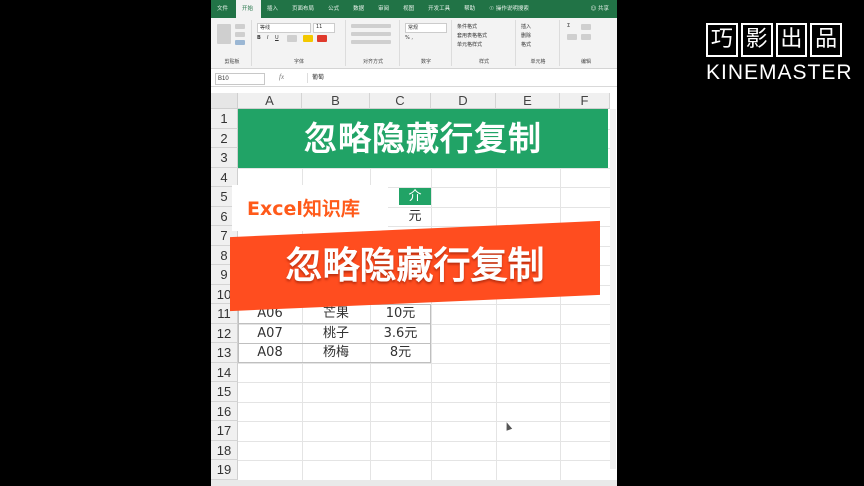 This screenshot has width=864, height=486. I want to click on formula-bar: B10 fx 葡萄, so click(414, 78).